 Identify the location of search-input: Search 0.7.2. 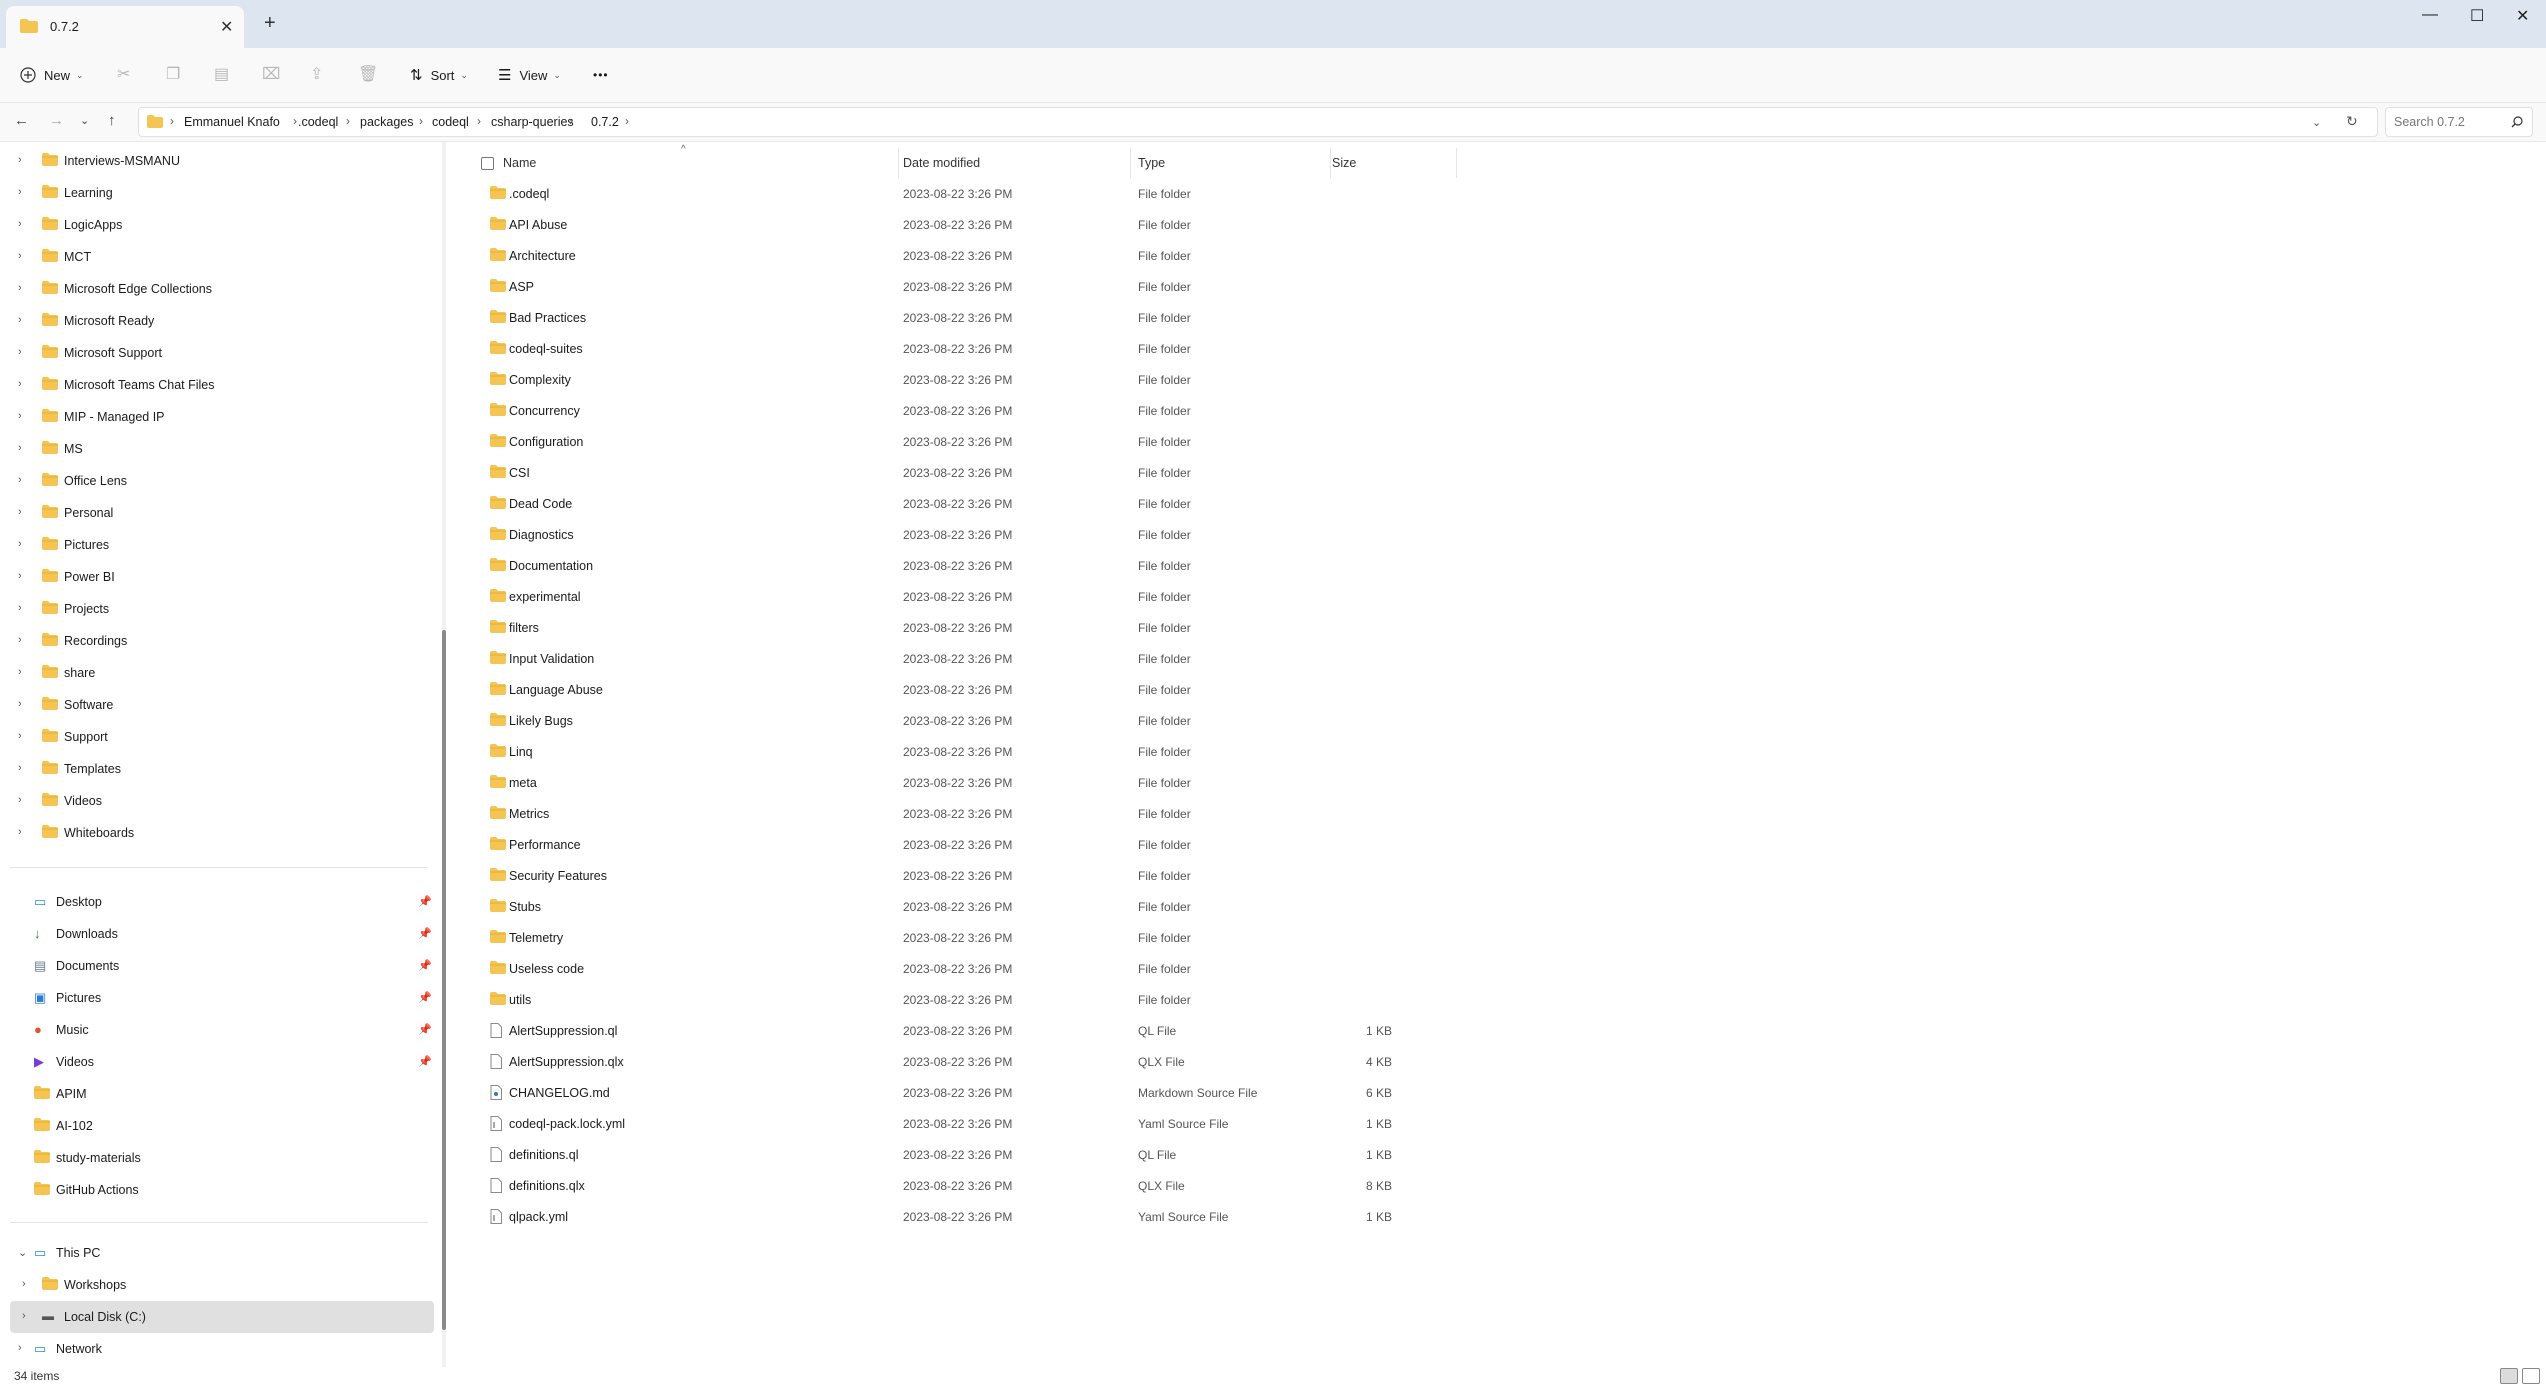
(2429, 122).